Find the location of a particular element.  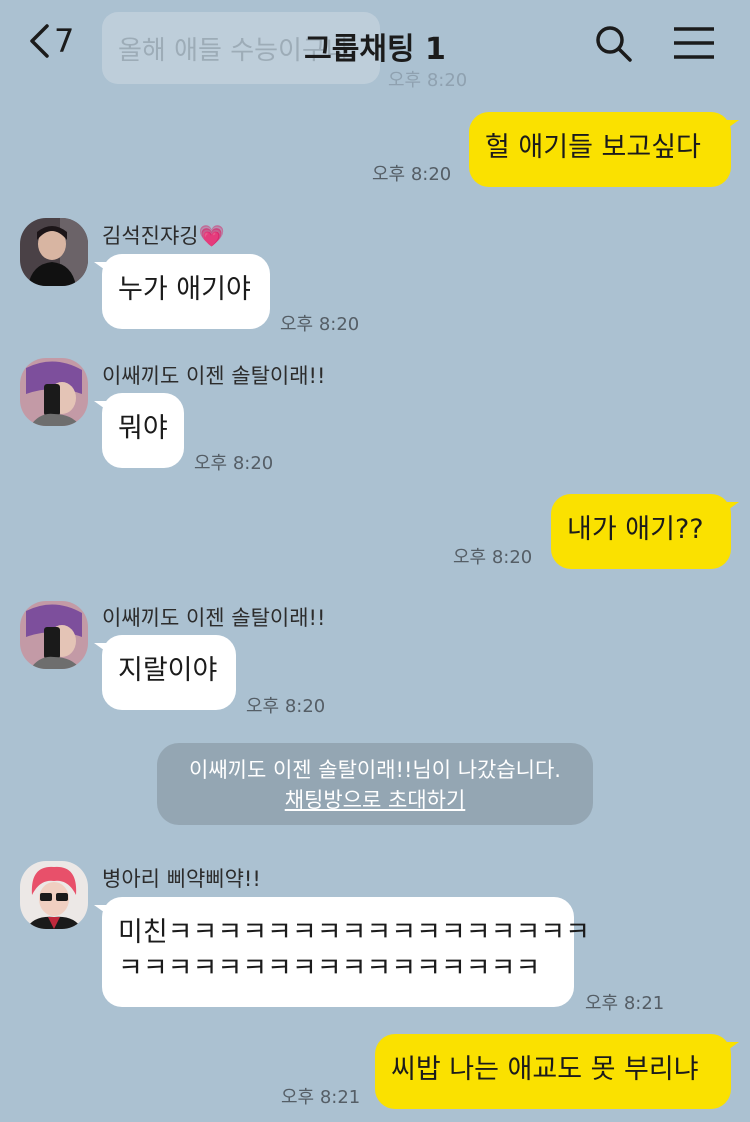

message-text: 누가 애기야 is located at coordinates (184, 289).